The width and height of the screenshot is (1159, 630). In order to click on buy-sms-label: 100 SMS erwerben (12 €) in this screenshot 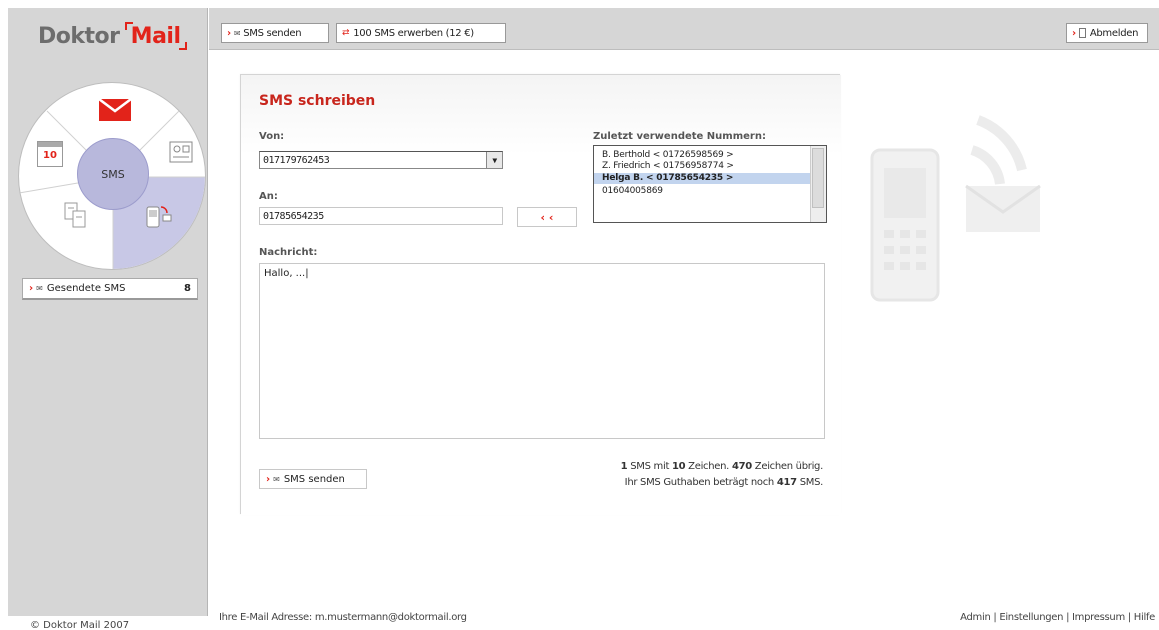, I will do `click(413, 33)`.